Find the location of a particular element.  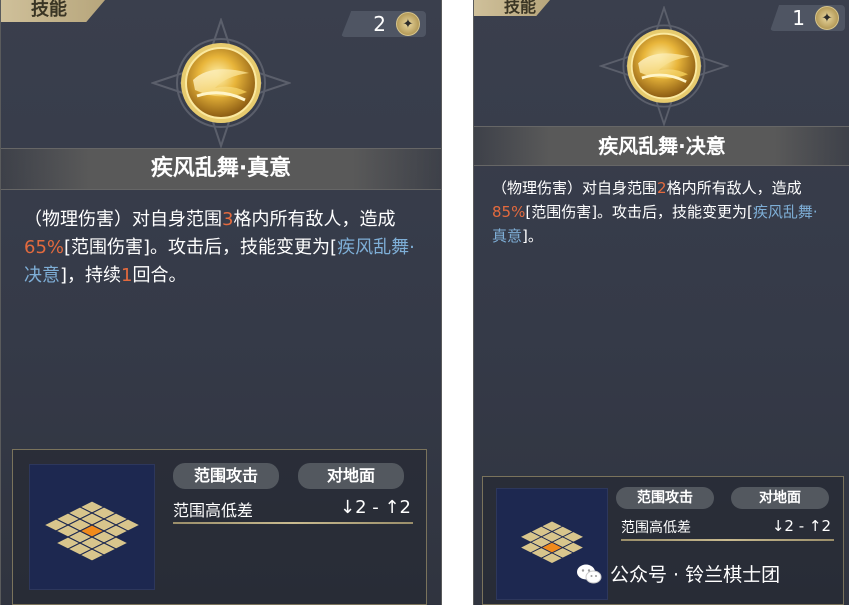

range-value: 2 is located at coordinates (662, 188).